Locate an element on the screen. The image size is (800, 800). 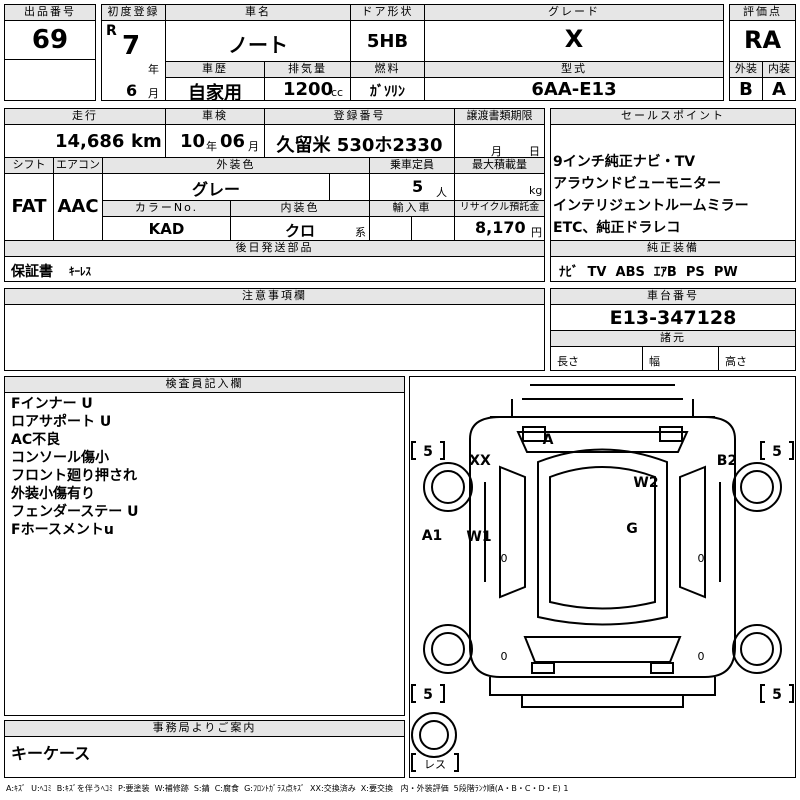
grade-cell: X is located at coordinates (574, 41).